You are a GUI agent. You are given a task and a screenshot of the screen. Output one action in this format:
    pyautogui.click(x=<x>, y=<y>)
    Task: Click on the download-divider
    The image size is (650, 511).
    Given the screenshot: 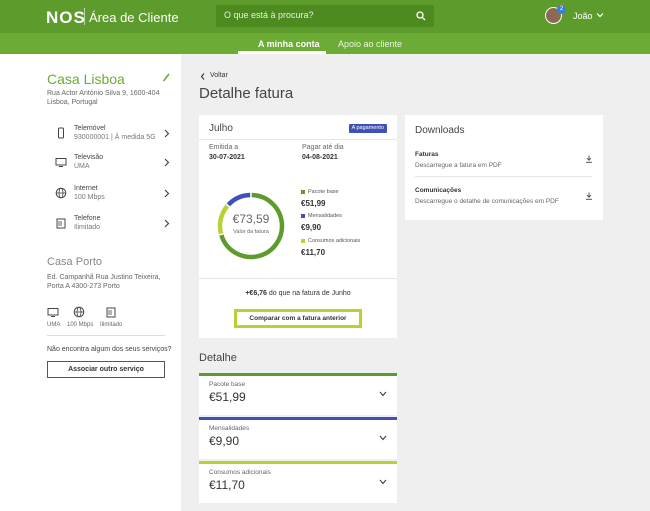 What is the action you would take?
    pyautogui.click(x=503, y=176)
    